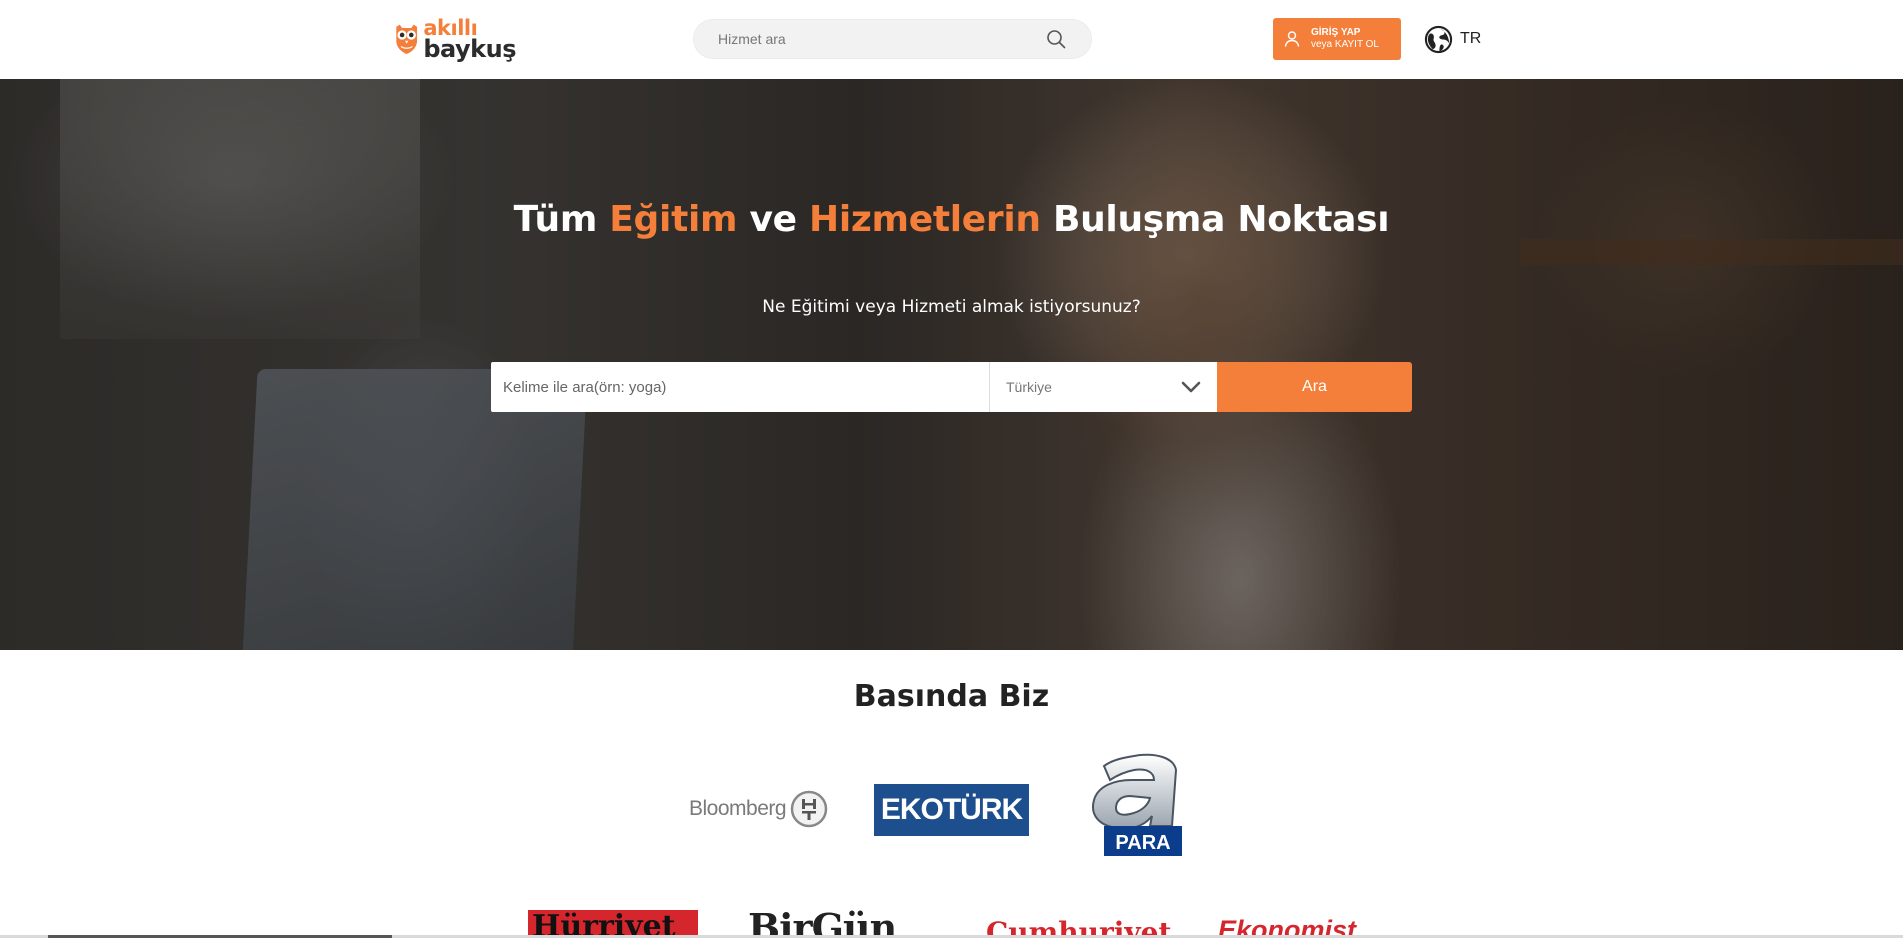  What do you see at coordinates (951, 696) in the screenshot?
I see `press-section-title: Basında Biz` at bounding box center [951, 696].